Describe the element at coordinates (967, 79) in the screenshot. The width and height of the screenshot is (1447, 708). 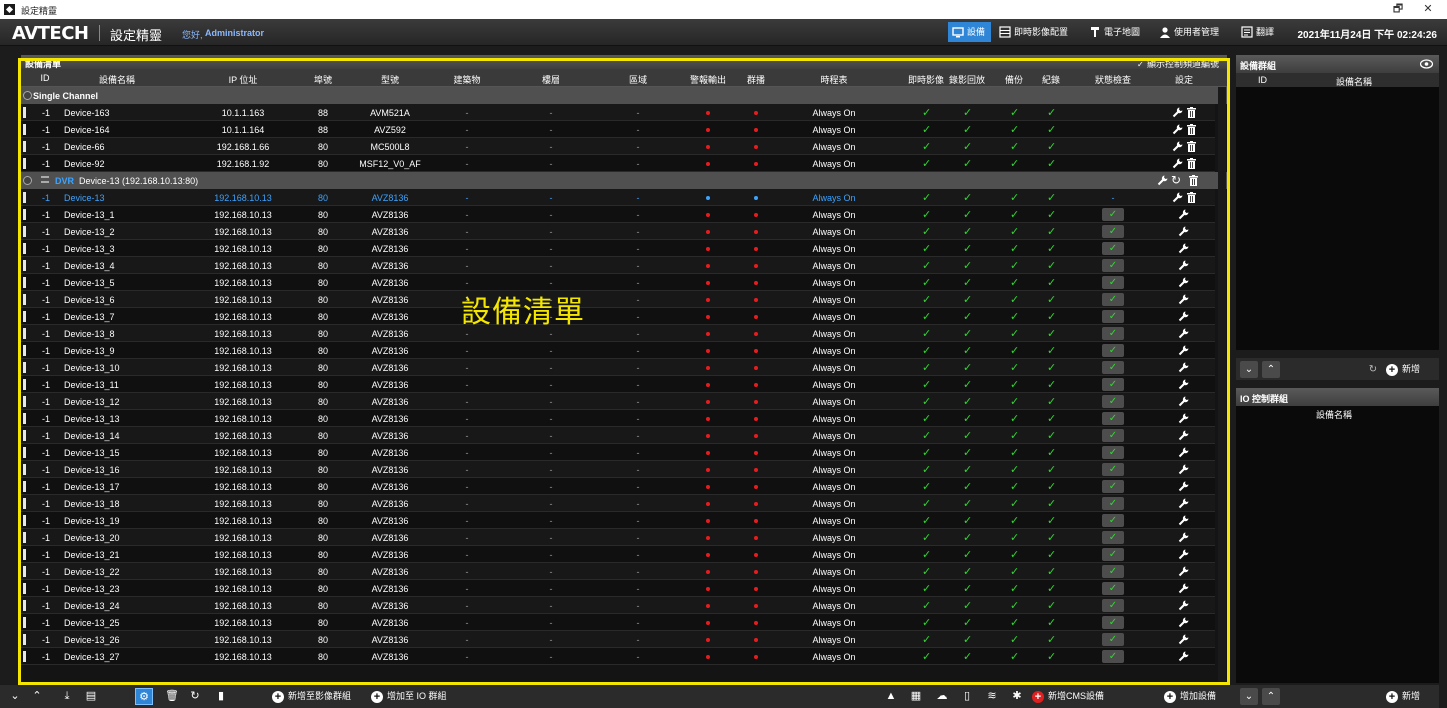
I see `column-header: 錄影回放` at that location.